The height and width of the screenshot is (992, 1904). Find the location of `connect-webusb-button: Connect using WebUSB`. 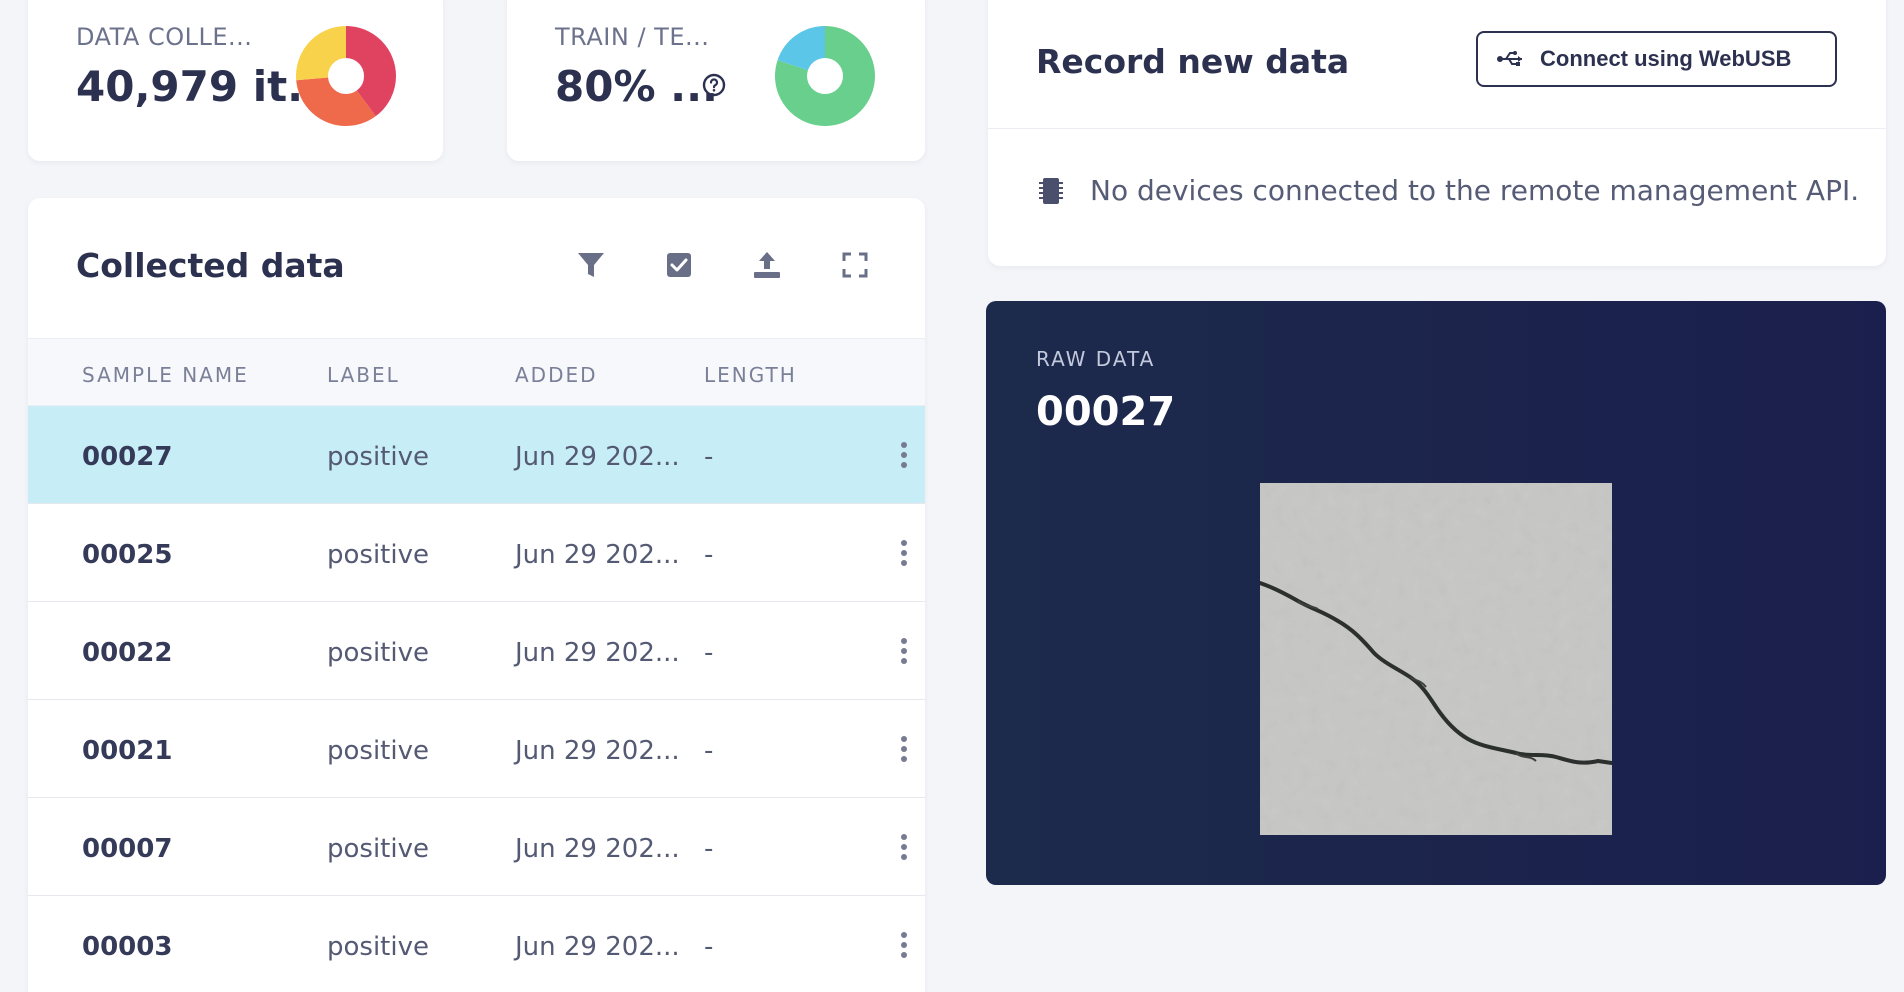

connect-webusb-button: Connect using WebUSB is located at coordinates (1656, 59).